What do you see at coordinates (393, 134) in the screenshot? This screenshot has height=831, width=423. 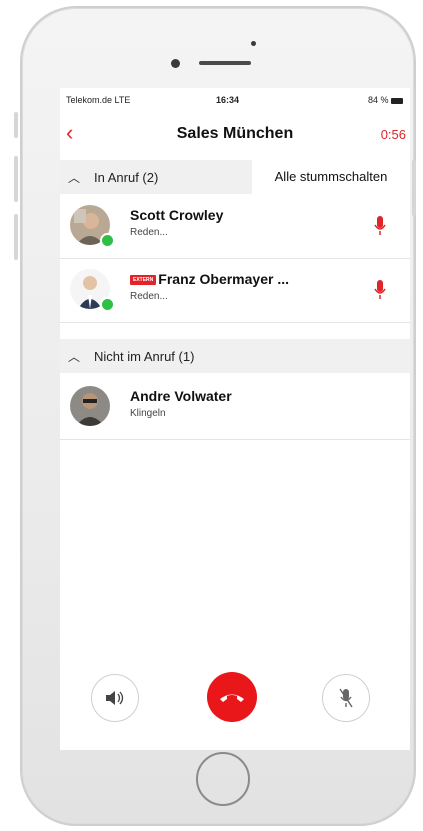 I see `call-timer: 0:56` at bounding box center [393, 134].